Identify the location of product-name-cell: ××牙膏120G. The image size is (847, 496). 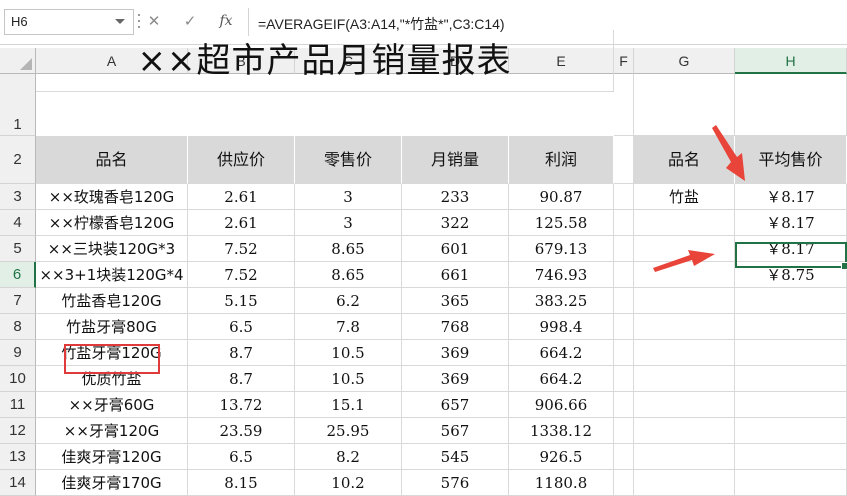
(112, 431).